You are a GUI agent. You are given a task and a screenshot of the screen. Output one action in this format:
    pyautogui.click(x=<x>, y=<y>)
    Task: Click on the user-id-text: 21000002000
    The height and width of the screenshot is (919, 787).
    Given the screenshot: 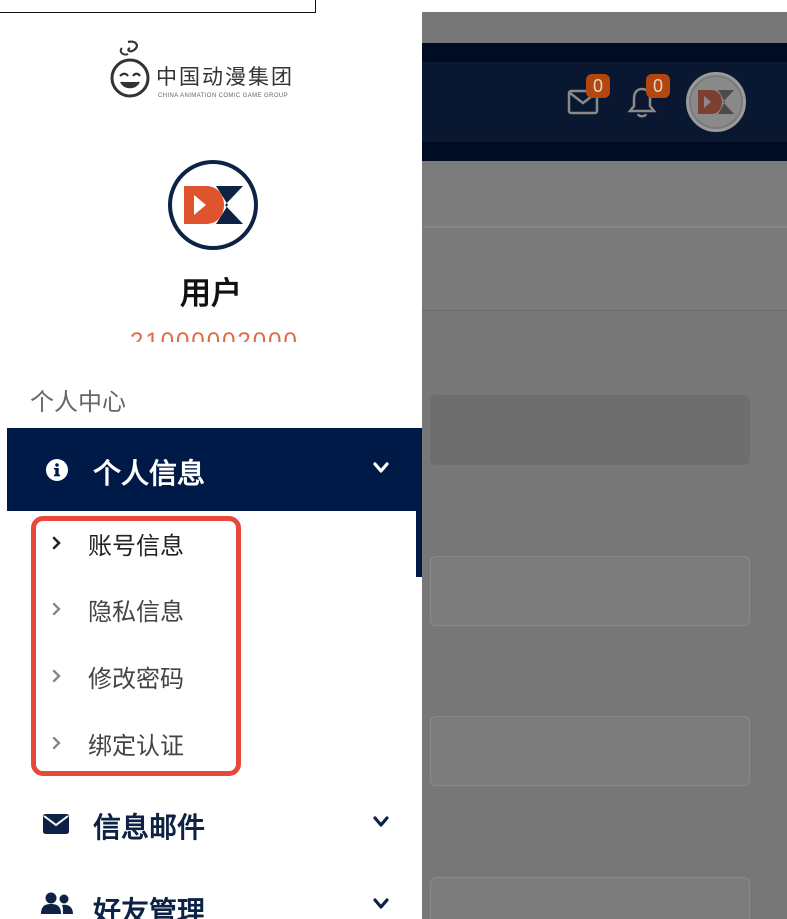 What is the action you would take?
    pyautogui.click(x=214, y=335)
    